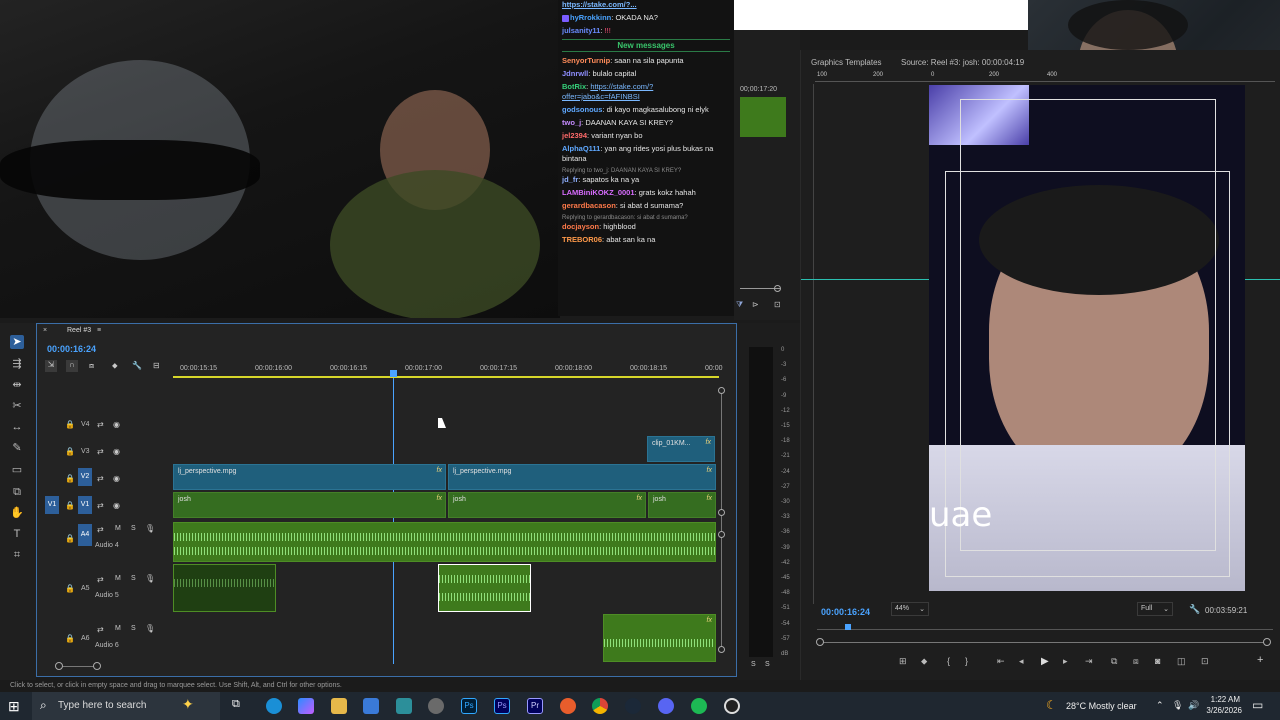  What do you see at coordinates (339, 706) in the screenshot?
I see `file-explorer-icon` at bounding box center [339, 706].